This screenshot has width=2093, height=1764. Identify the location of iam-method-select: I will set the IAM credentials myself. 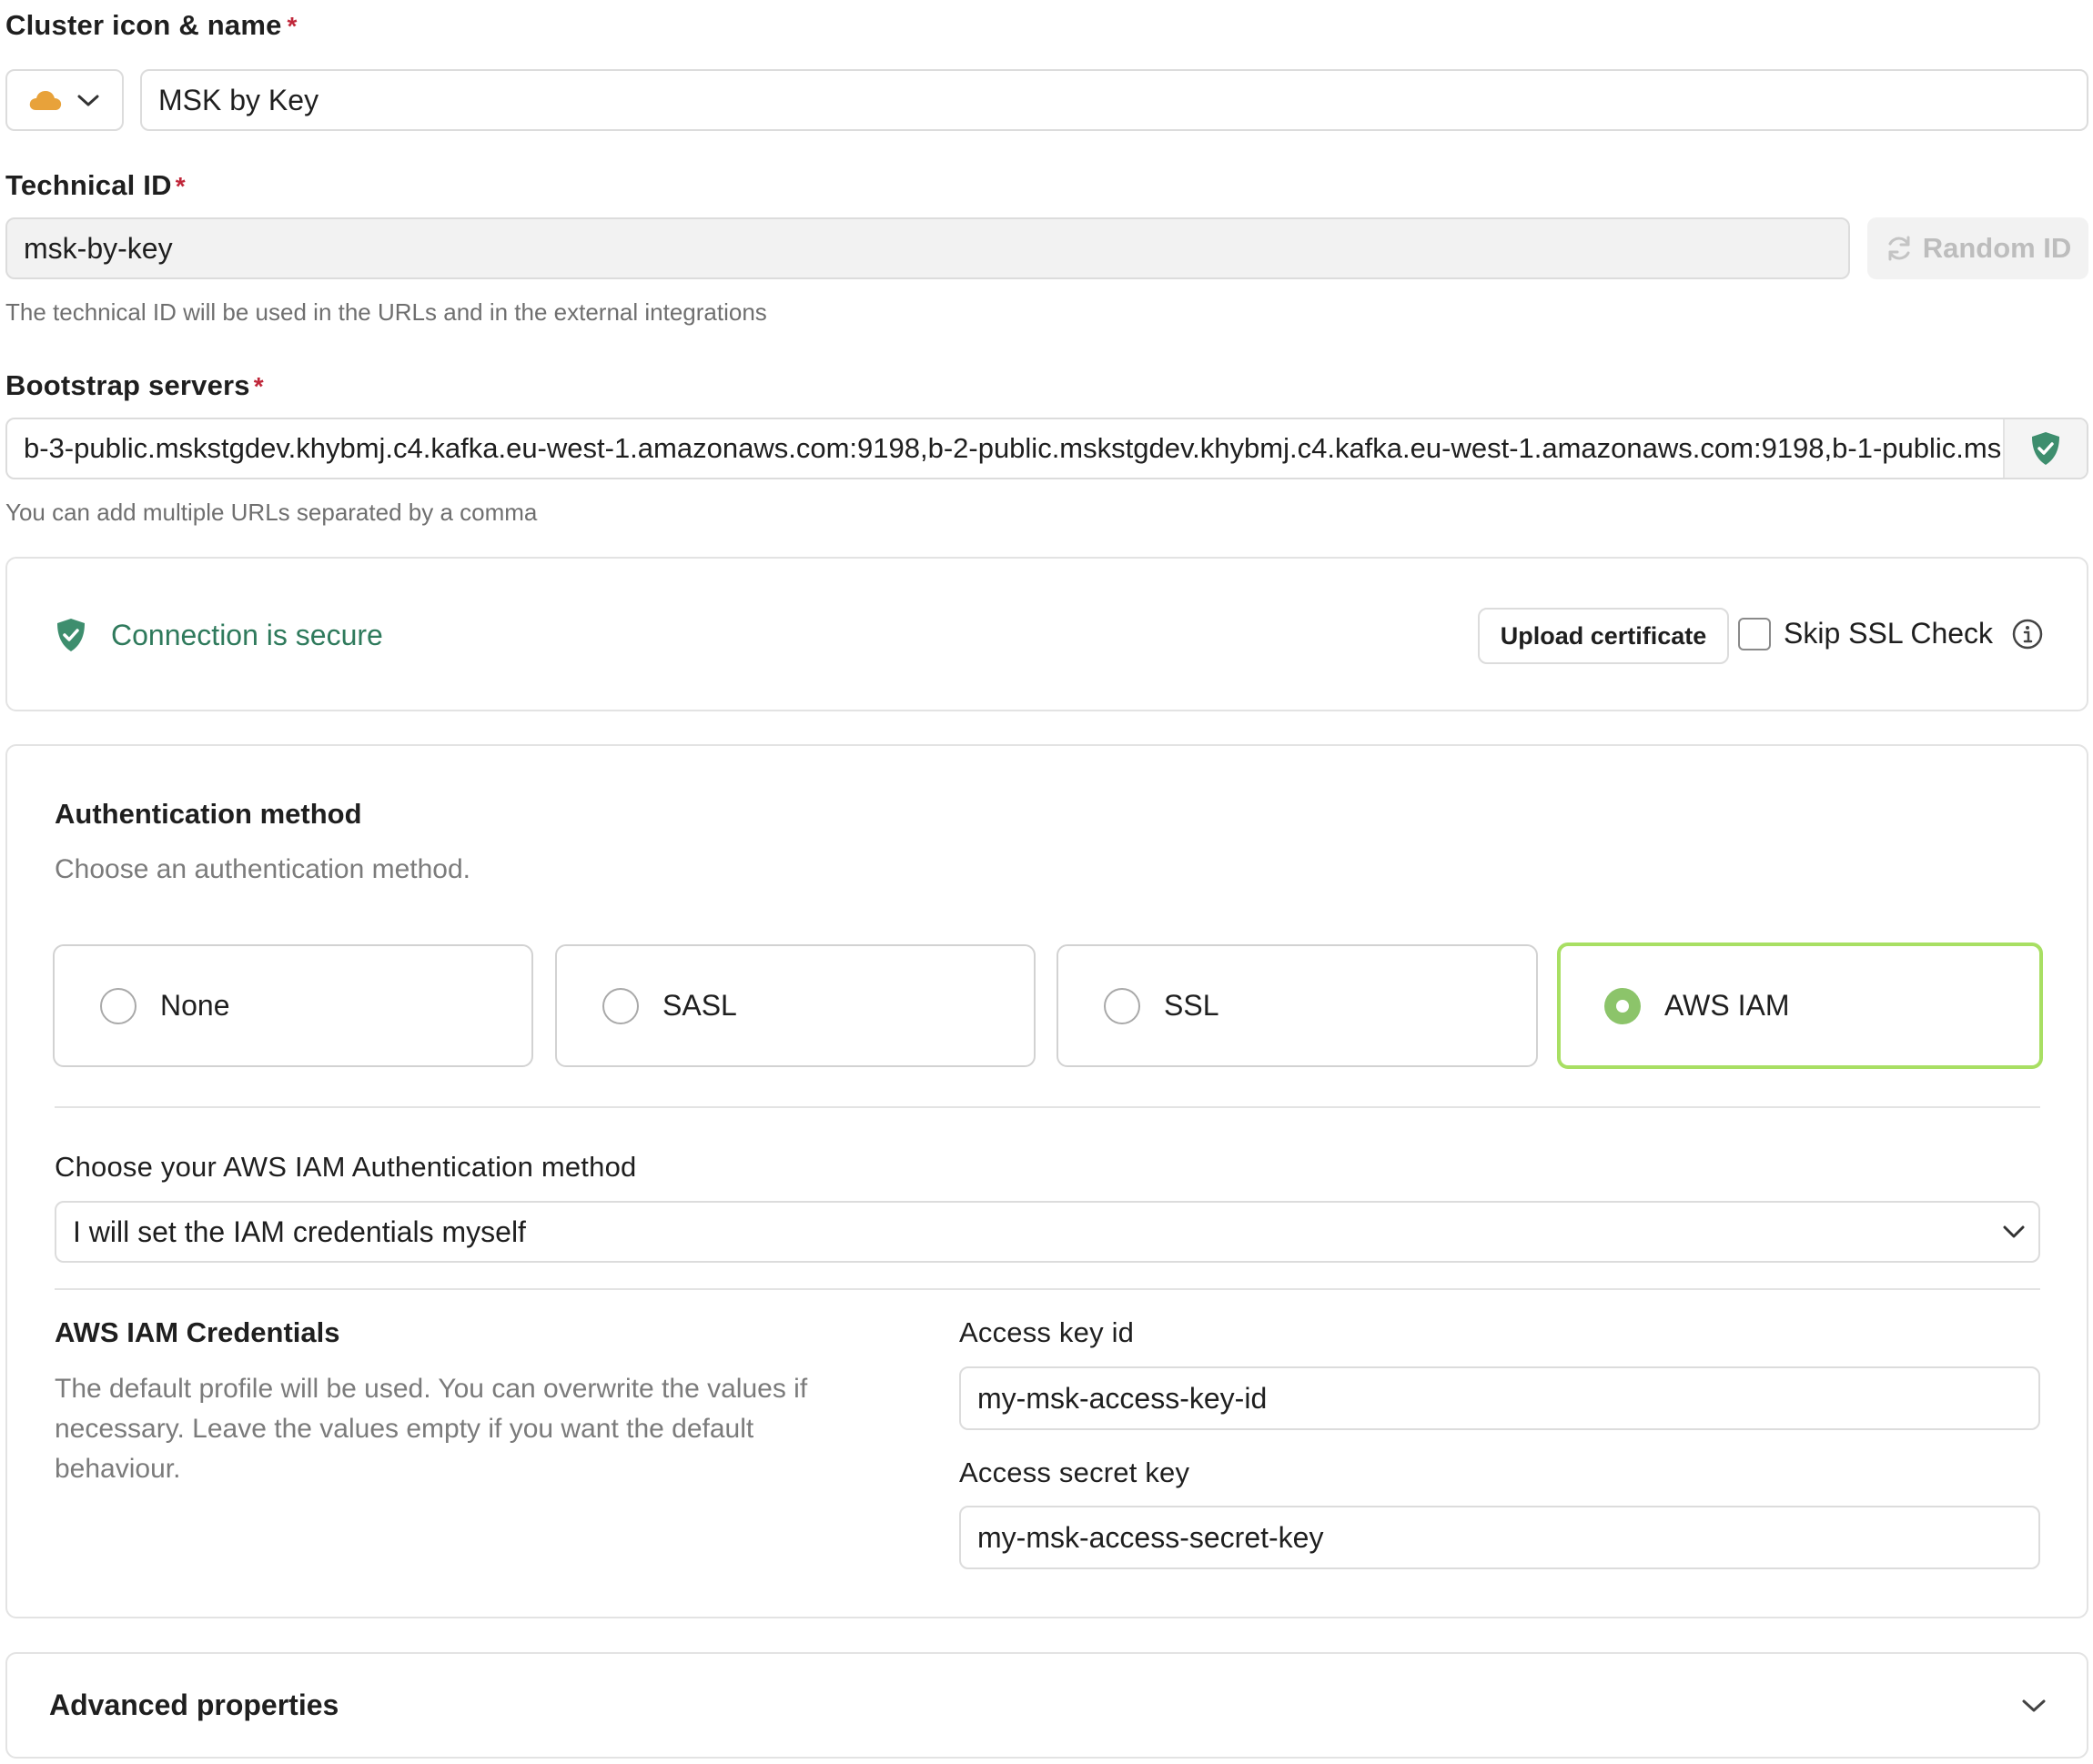
(1048, 1232).